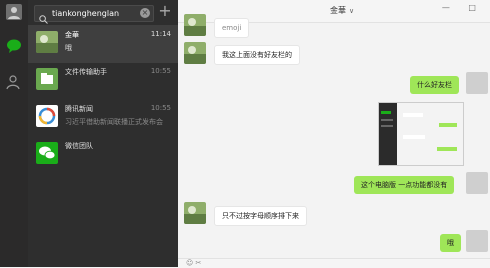 The width and height of the screenshot is (490, 268). What do you see at coordinates (103, 81) in the screenshot?
I see `chat-item-file-transfer: 文件传输助手 10:55` at bounding box center [103, 81].